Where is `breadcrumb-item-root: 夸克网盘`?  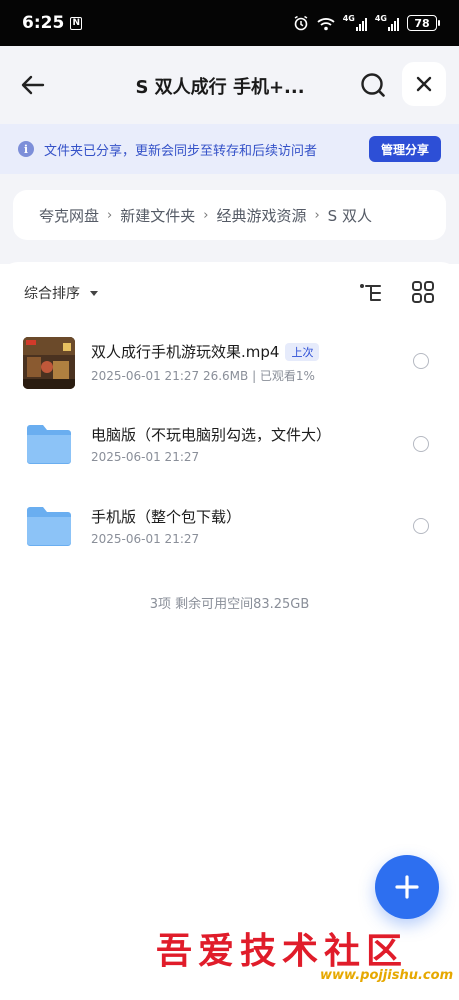 breadcrumb-item-root: 夸克网盘 is located at coordinates (69, 215).